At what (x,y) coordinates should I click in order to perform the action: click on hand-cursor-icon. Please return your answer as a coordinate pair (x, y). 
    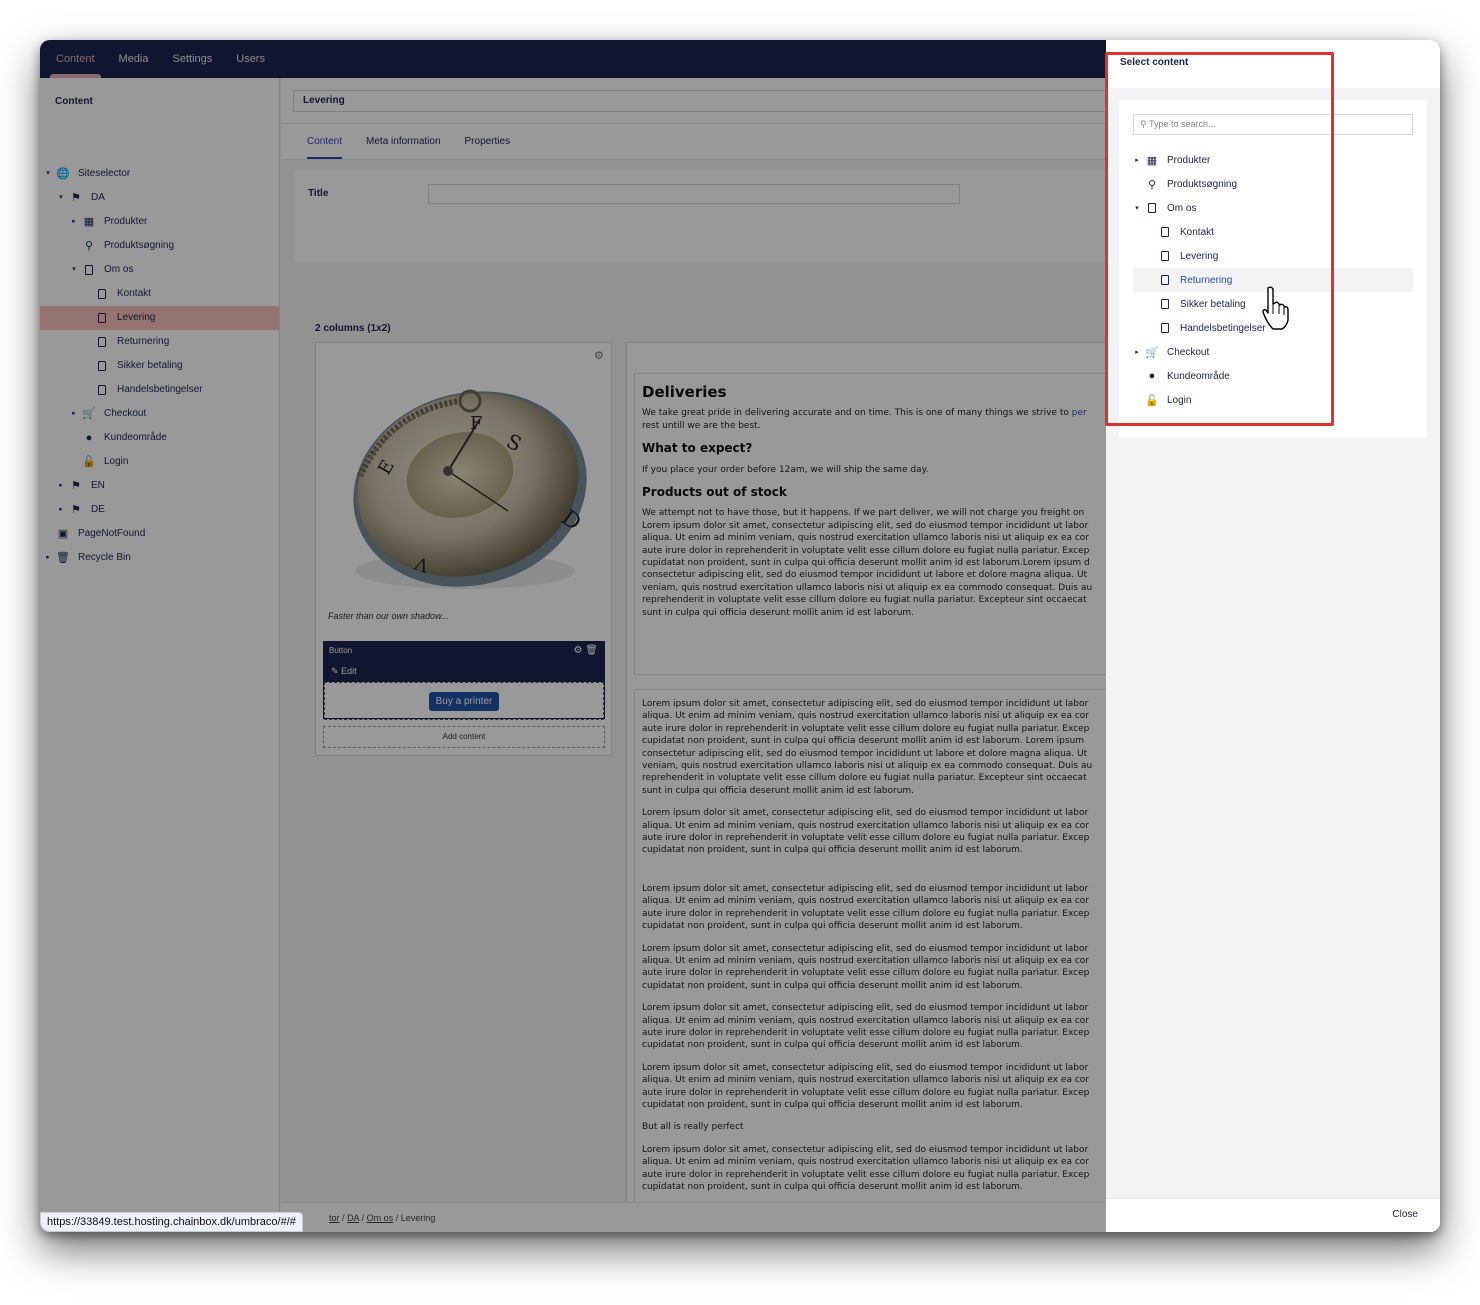
    Looking at the image, I should click on (1275, 308).